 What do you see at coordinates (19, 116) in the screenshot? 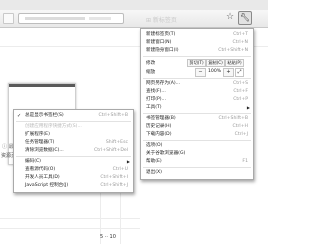
I see `check-icon: ✓` at bounding box center [19, 116].